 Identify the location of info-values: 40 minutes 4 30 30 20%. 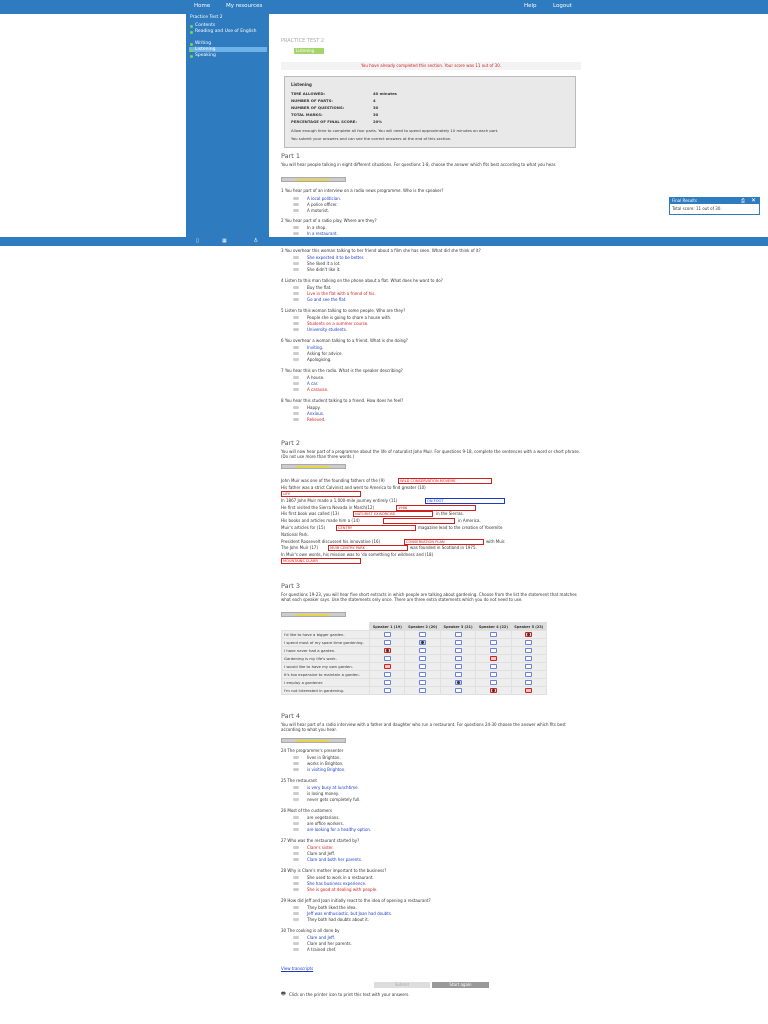
(385, 107).